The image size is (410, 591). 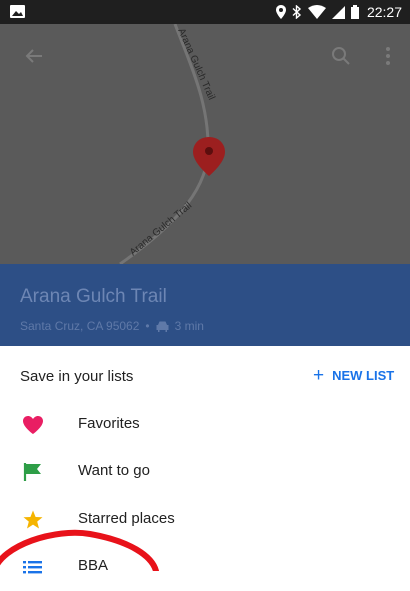 What do you see at coordinates (114, 470) in the screenshot?
I see `list-item-label: Want to go` at bounding box center [114, 470].